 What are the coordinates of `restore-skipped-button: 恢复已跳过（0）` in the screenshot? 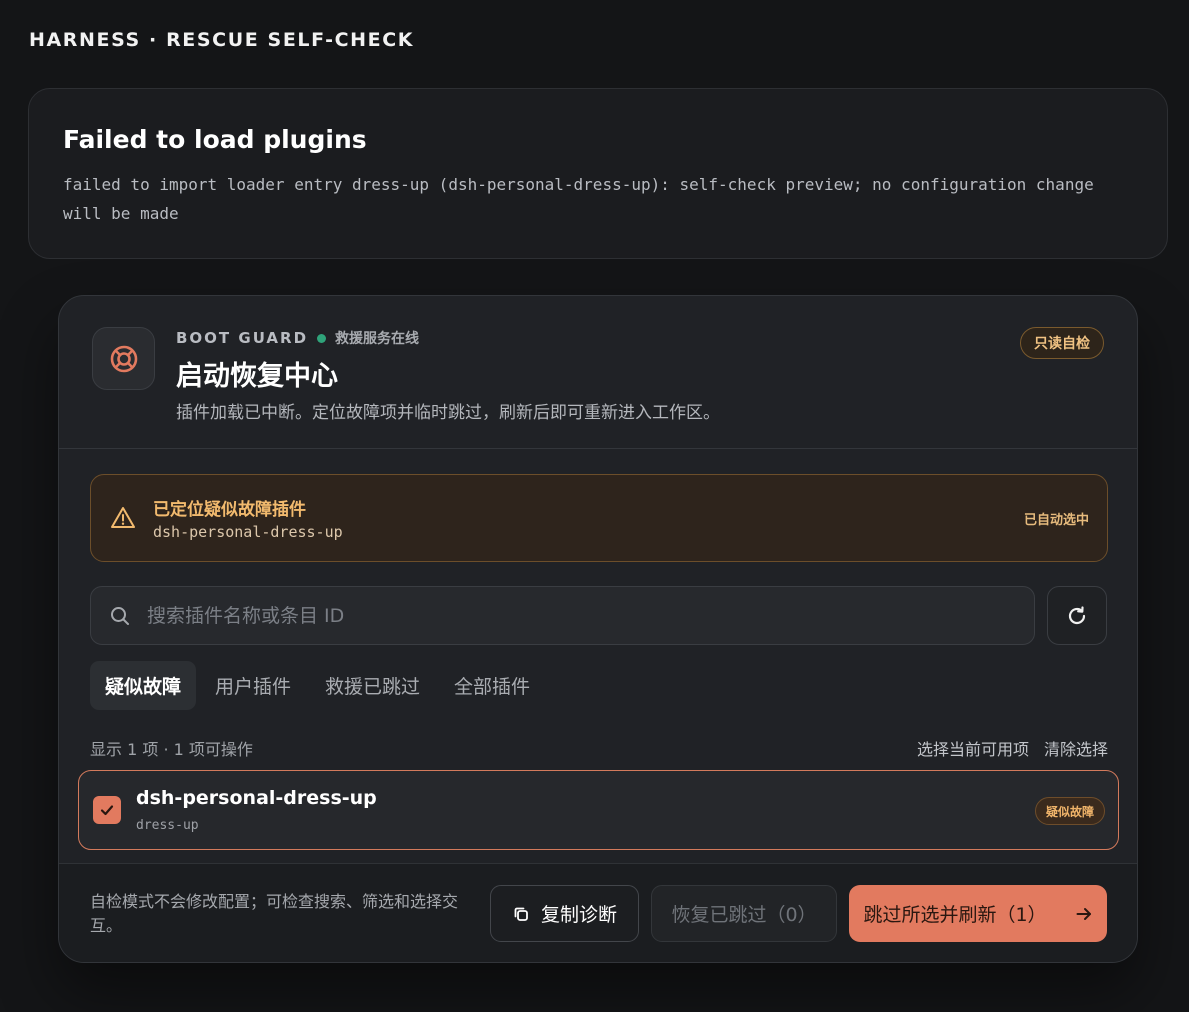 It's located at (744, 913).